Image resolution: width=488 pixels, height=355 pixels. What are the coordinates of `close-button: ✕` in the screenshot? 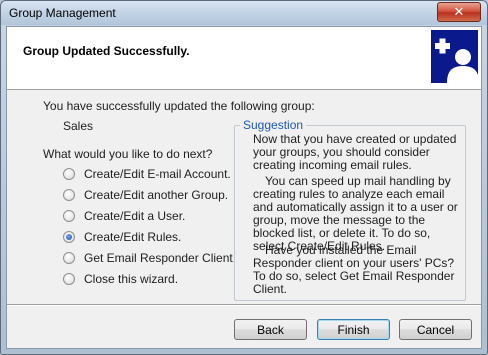 It's located at (459, 12).